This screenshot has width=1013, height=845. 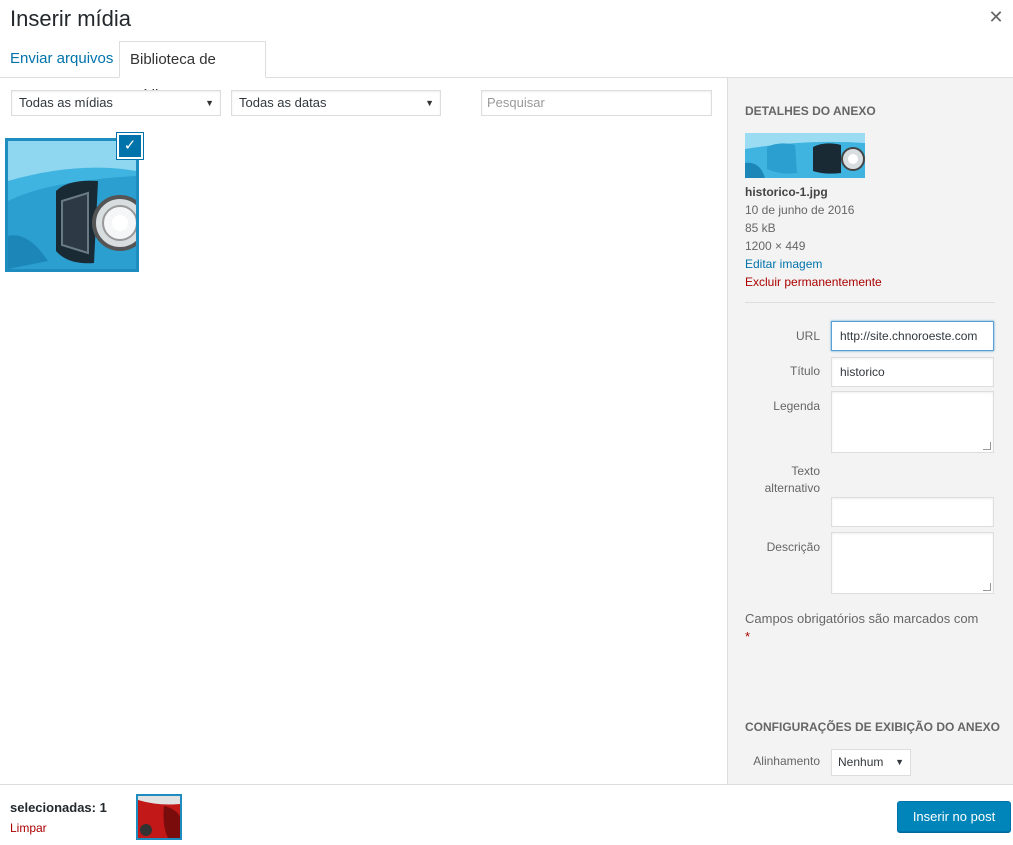 What do you see at coordinates (804, 371) in the screenshot?
I see `title-label: Título` at bounding box center [804, 371].